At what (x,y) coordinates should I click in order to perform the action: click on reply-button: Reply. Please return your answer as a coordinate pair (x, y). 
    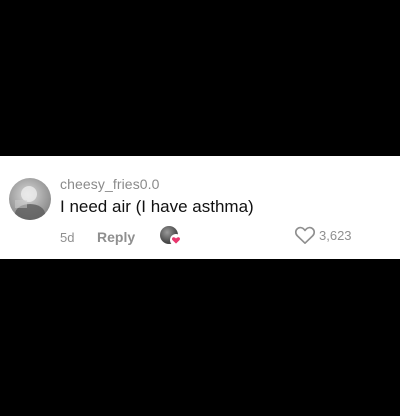
    Looking at the image, I should click on (116, 237).